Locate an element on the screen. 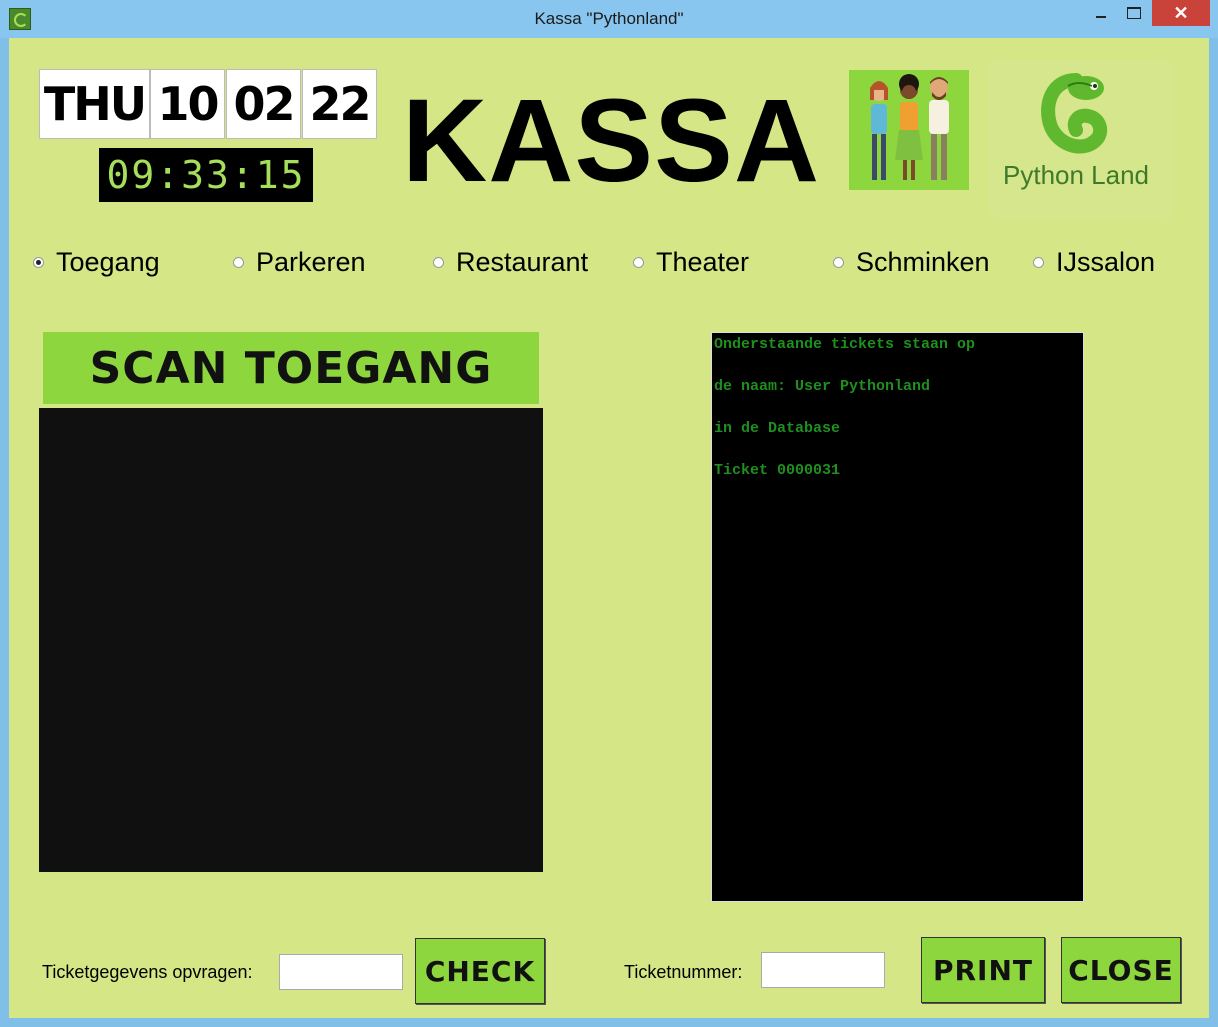  output-line: in de Database is located at coordinates (777, 428).